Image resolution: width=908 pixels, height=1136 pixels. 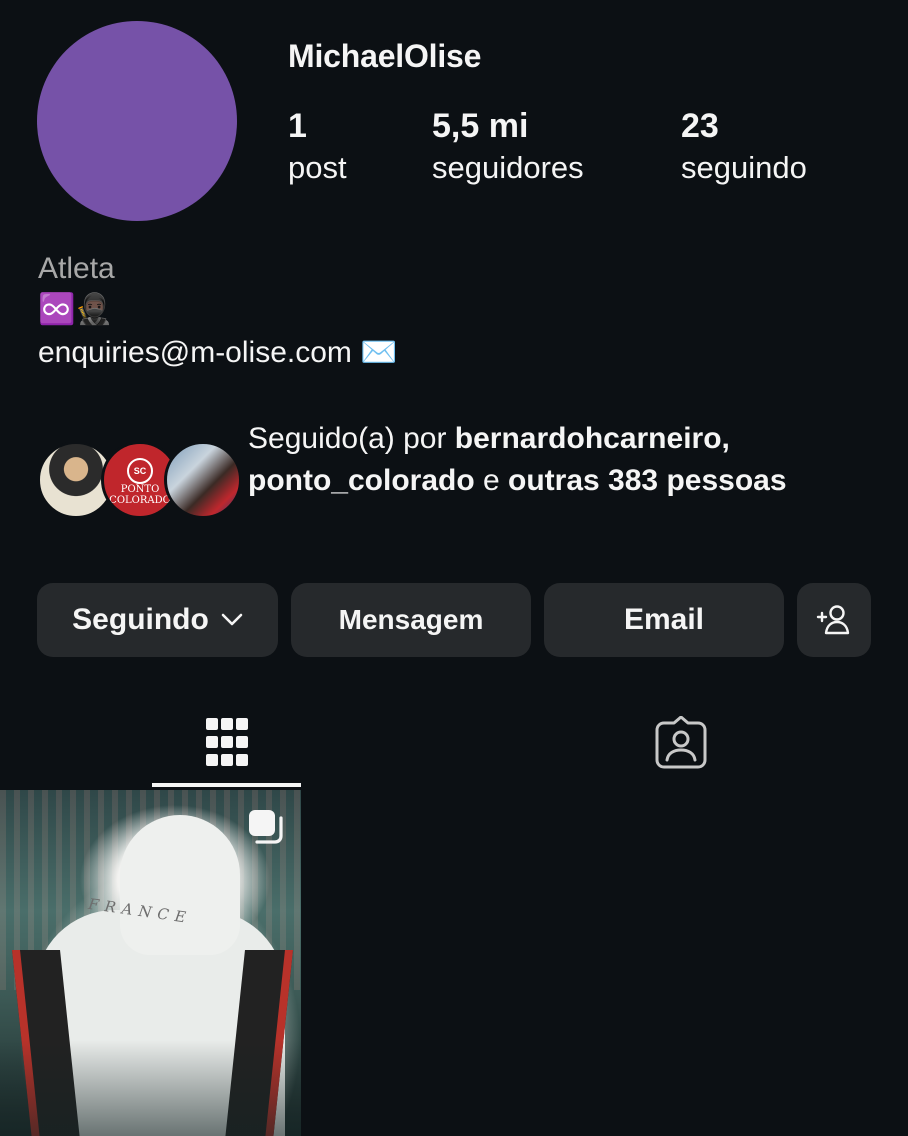 I want to click on stat-following: 23 seguindo, so click(x=744, y=146).